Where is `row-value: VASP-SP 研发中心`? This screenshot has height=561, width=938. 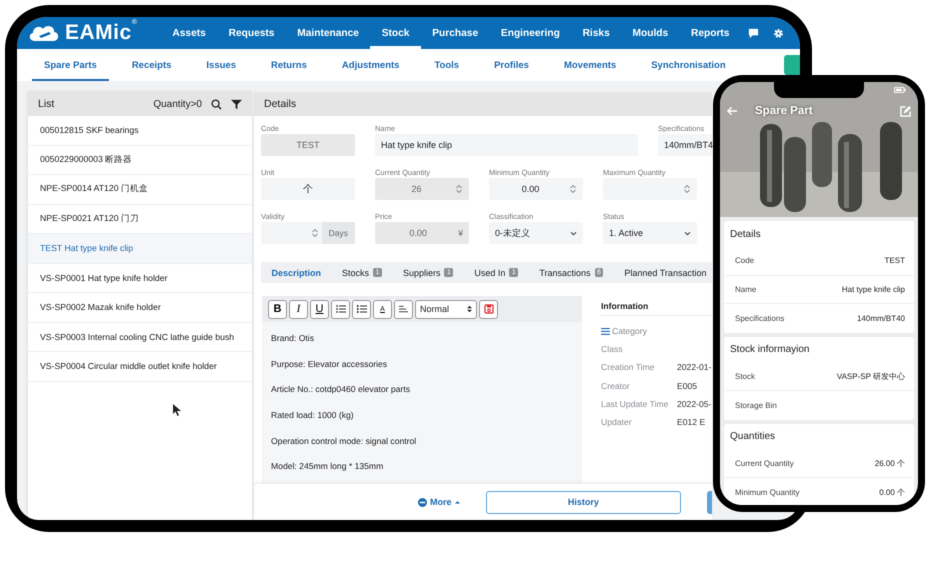
row-value: VASP-SP 研发中心 is located at coordinates (870, 376).